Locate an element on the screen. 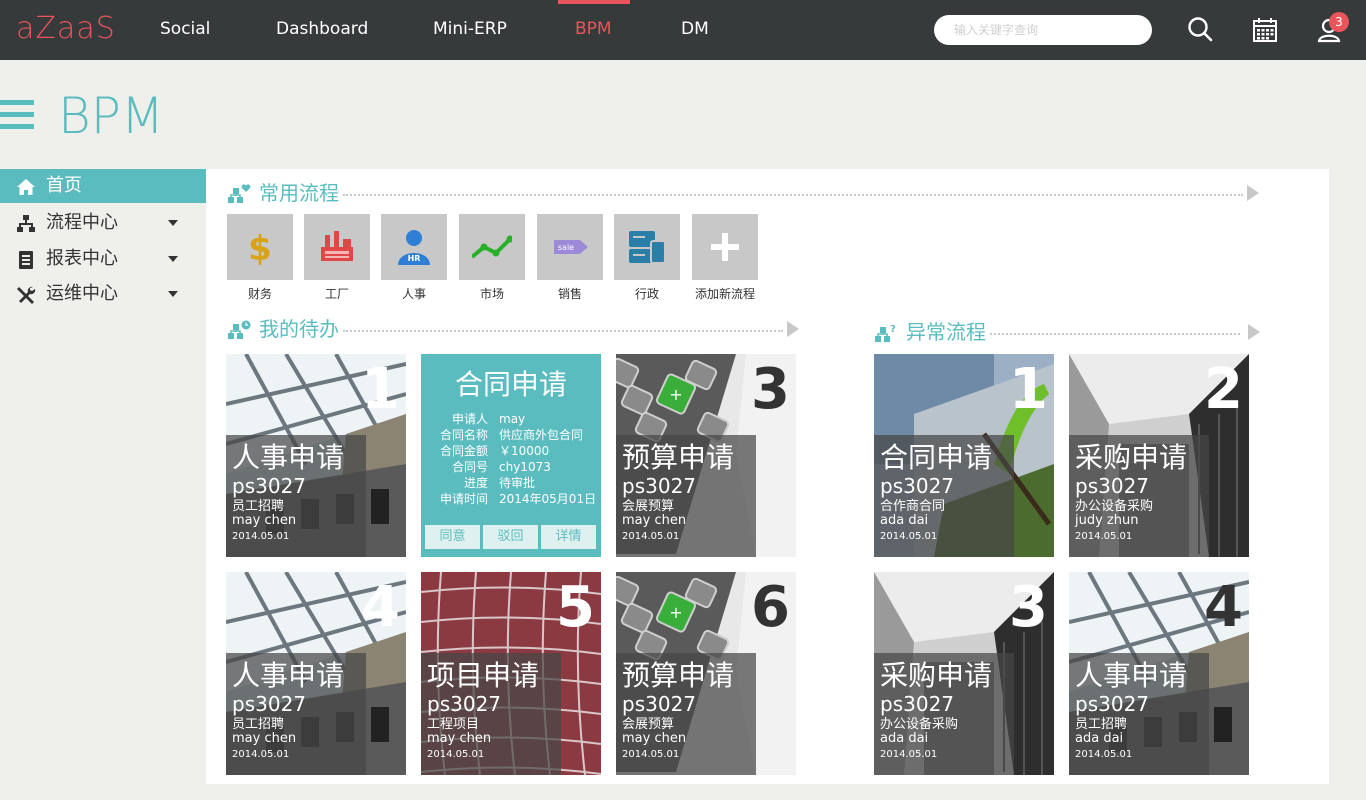  sidebar-item-report-center: 报表中心 is located at coordinates (103, 259).